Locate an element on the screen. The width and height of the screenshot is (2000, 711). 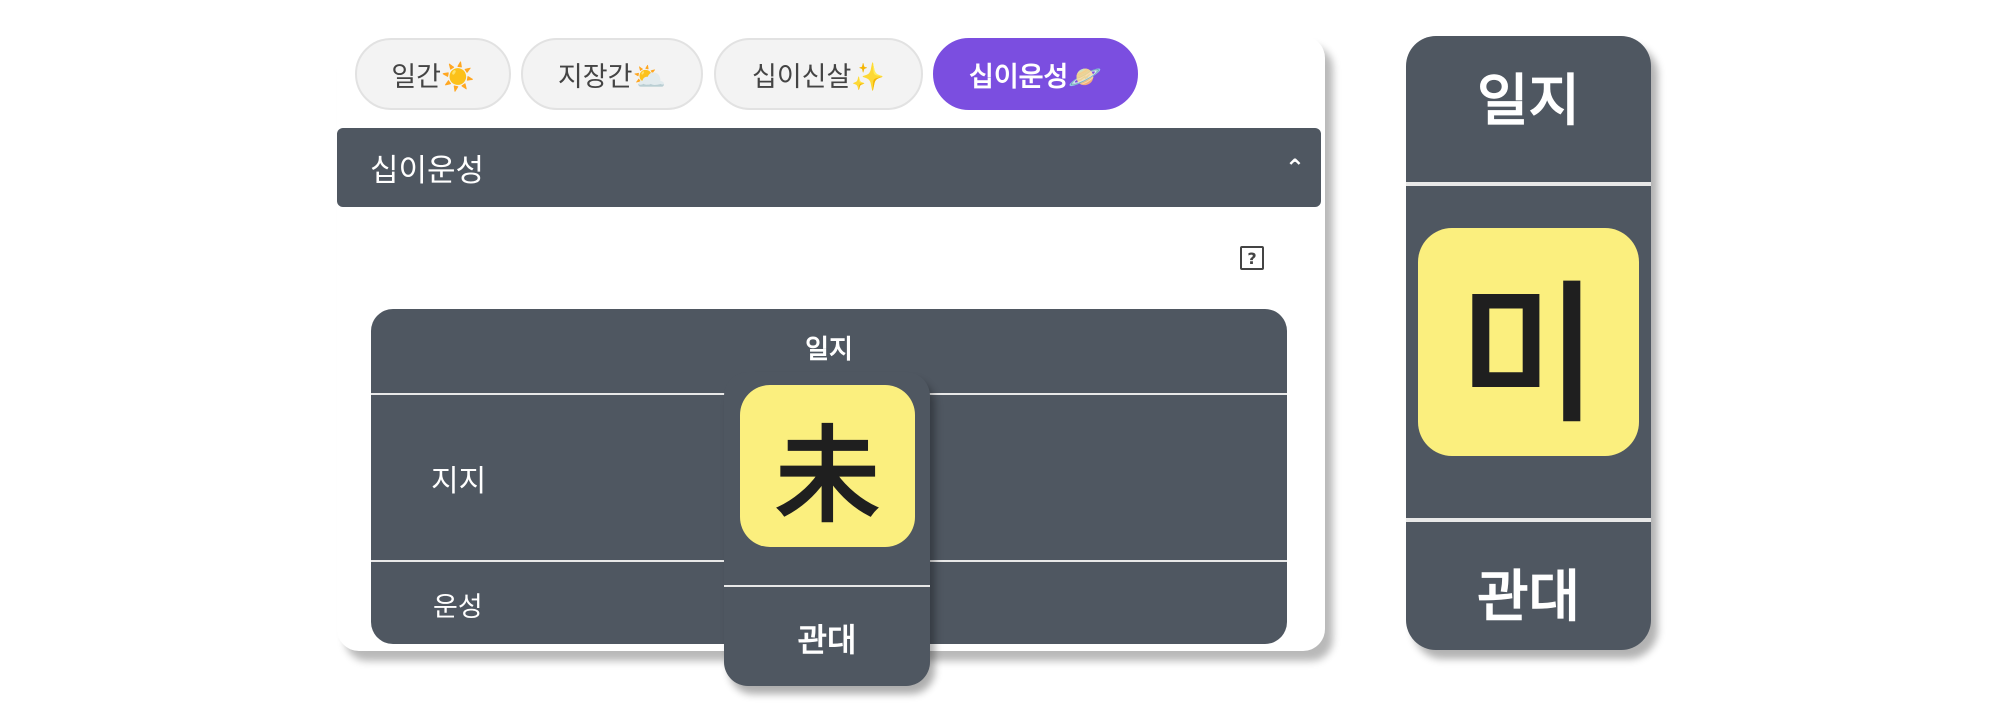
column-header-ilji: 일지 is located at coordinates (829, 350).